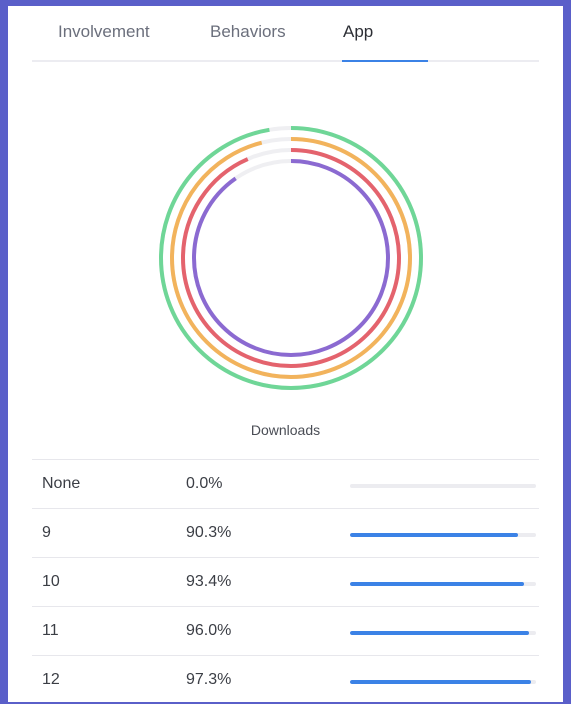  I want to click on row-percent: 0.0%, so click(204, 484).